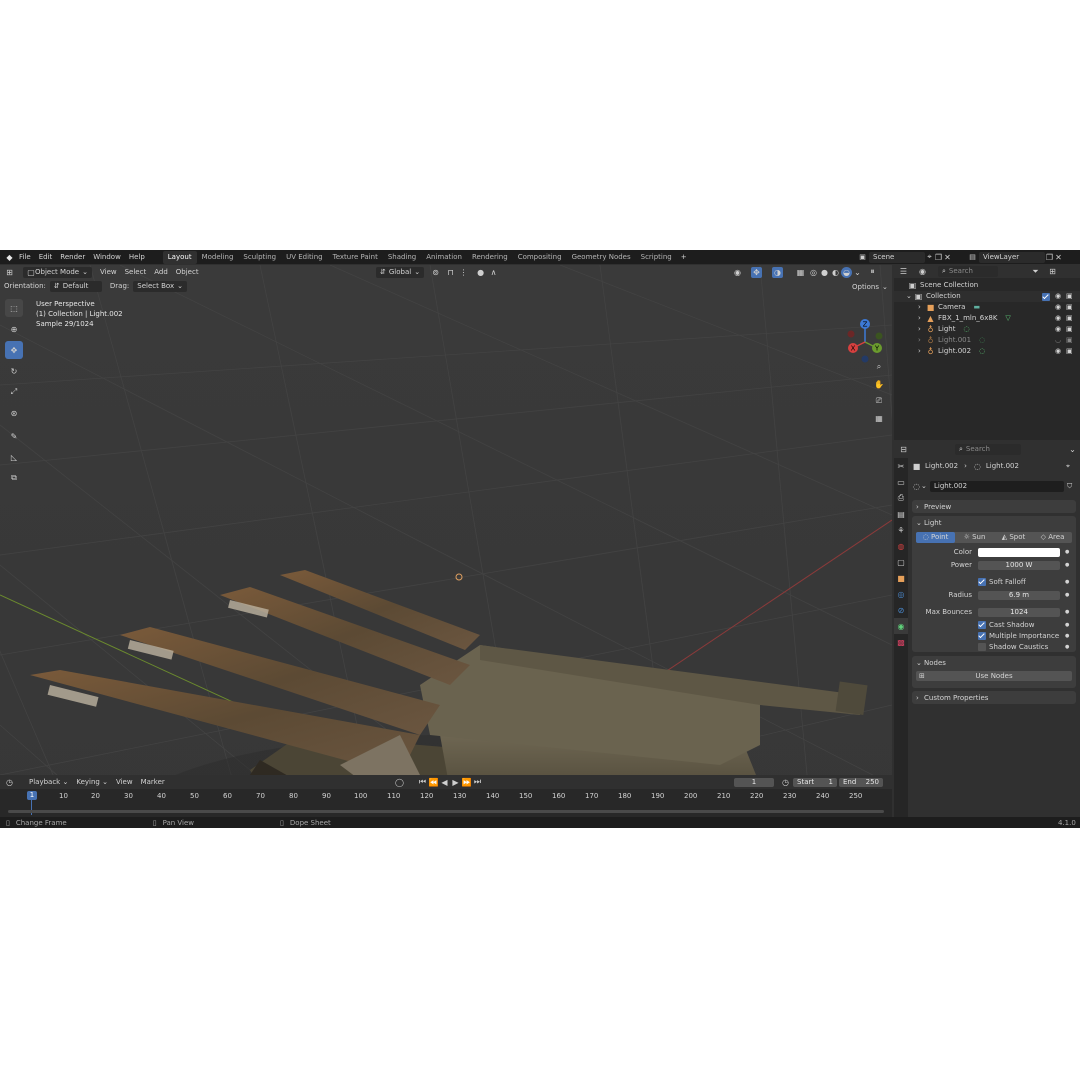  Describe the element at coordinates (987, 329) in the screenshot. I see `outliner-item-light: › ♁ Light ◌ ◉ ▣` at that location.